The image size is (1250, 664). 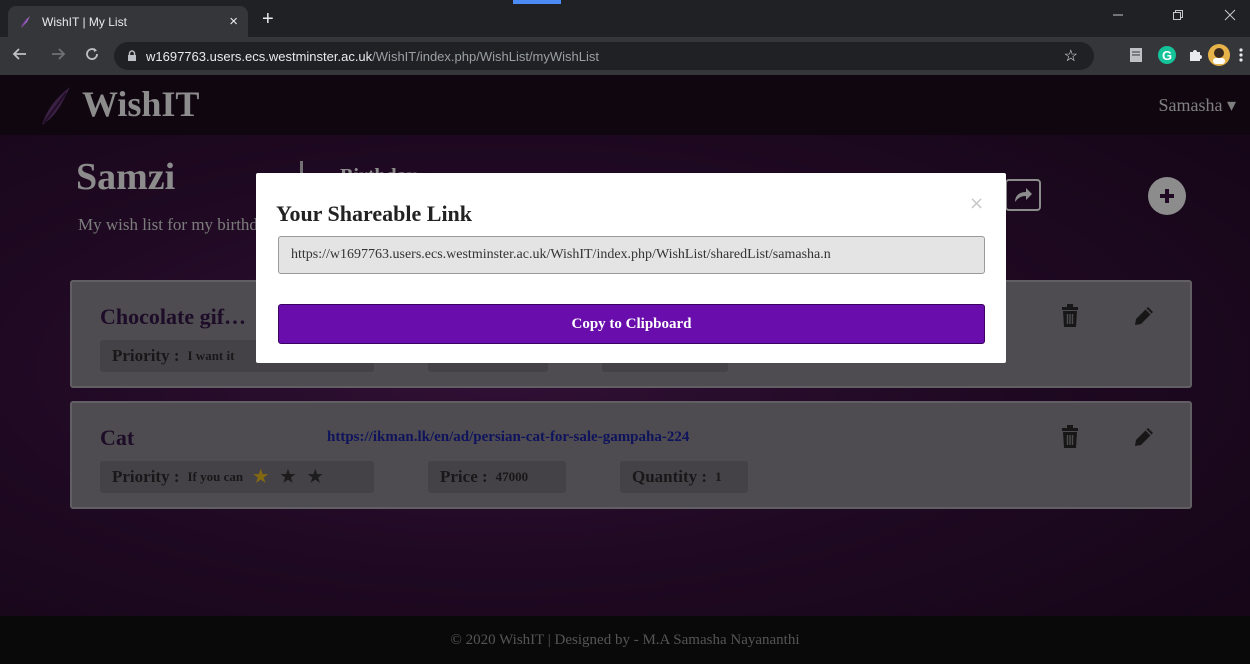 What do you see at coordinates (625, 18) in the screenshot?
I see `browser-tab-bar: WishIT | My List × +` at bounding box center [625, 18].